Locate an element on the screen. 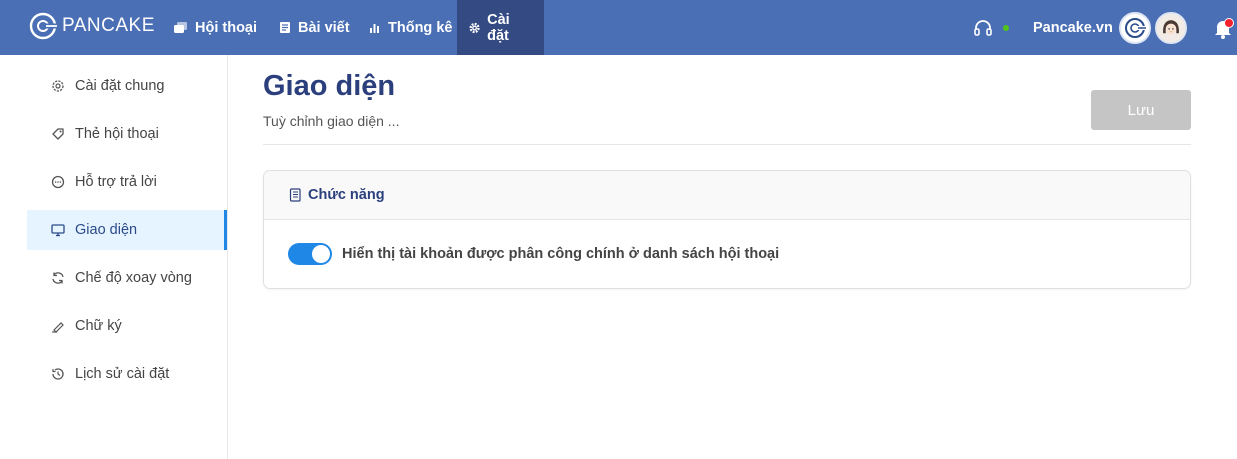  message-dots-icon is located at coordinates (58, 182).